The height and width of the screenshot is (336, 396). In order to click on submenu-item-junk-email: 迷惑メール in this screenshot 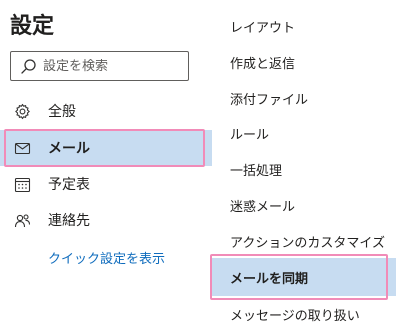, I will do `click(304, 205)`.